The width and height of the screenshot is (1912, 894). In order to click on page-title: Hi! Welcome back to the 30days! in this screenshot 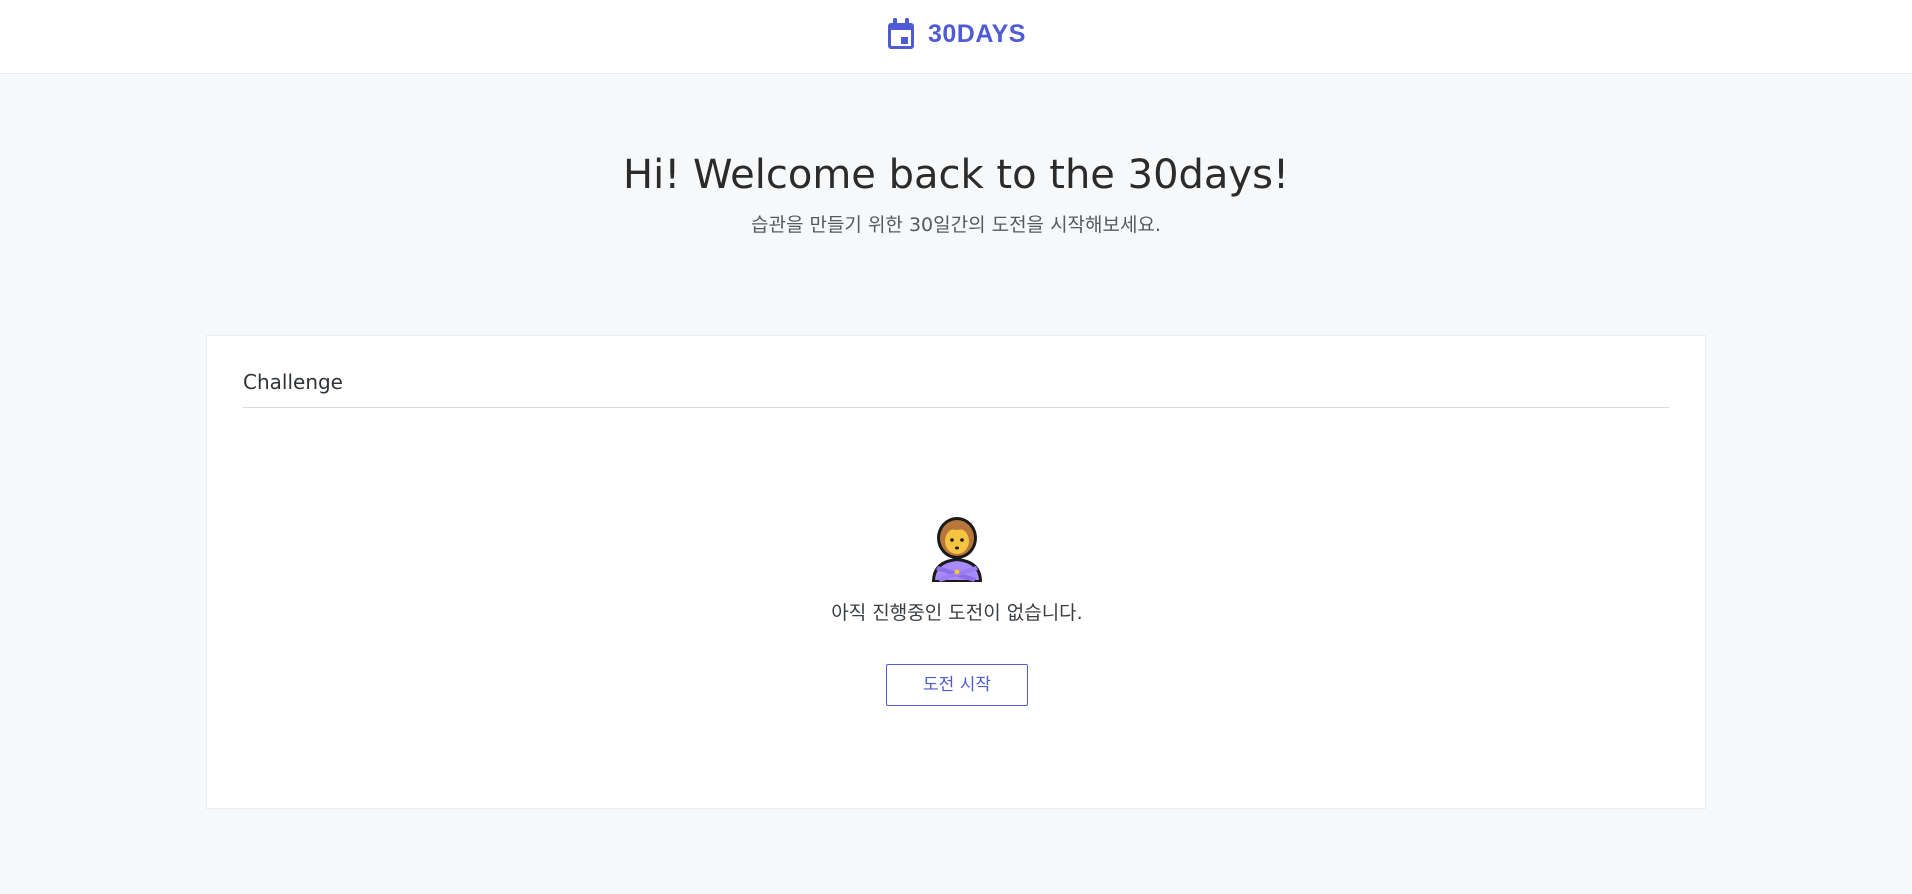, I will do `click(956, 175)`.